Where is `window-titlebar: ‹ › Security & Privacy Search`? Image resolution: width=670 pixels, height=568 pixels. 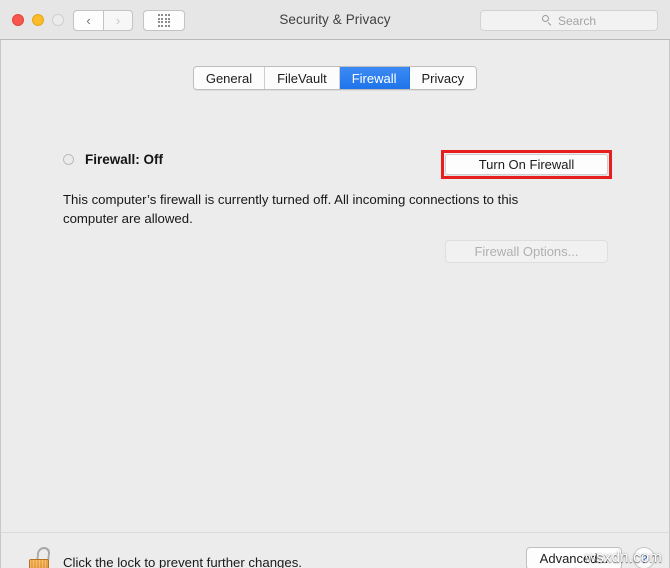 window-titlebar: ‹ › Security & Privacy Search is located at coordinates (335, 20).